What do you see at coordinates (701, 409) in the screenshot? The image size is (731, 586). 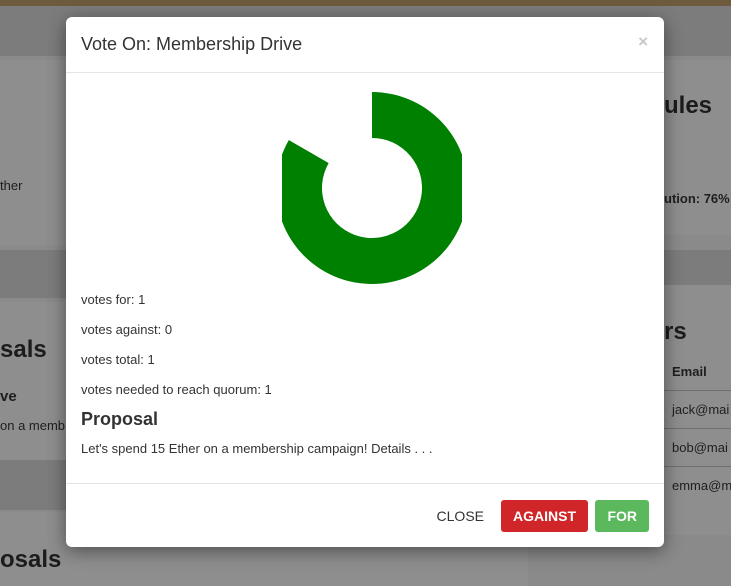 I see `member-email: jack@mai` at bounding box center [701, 409].